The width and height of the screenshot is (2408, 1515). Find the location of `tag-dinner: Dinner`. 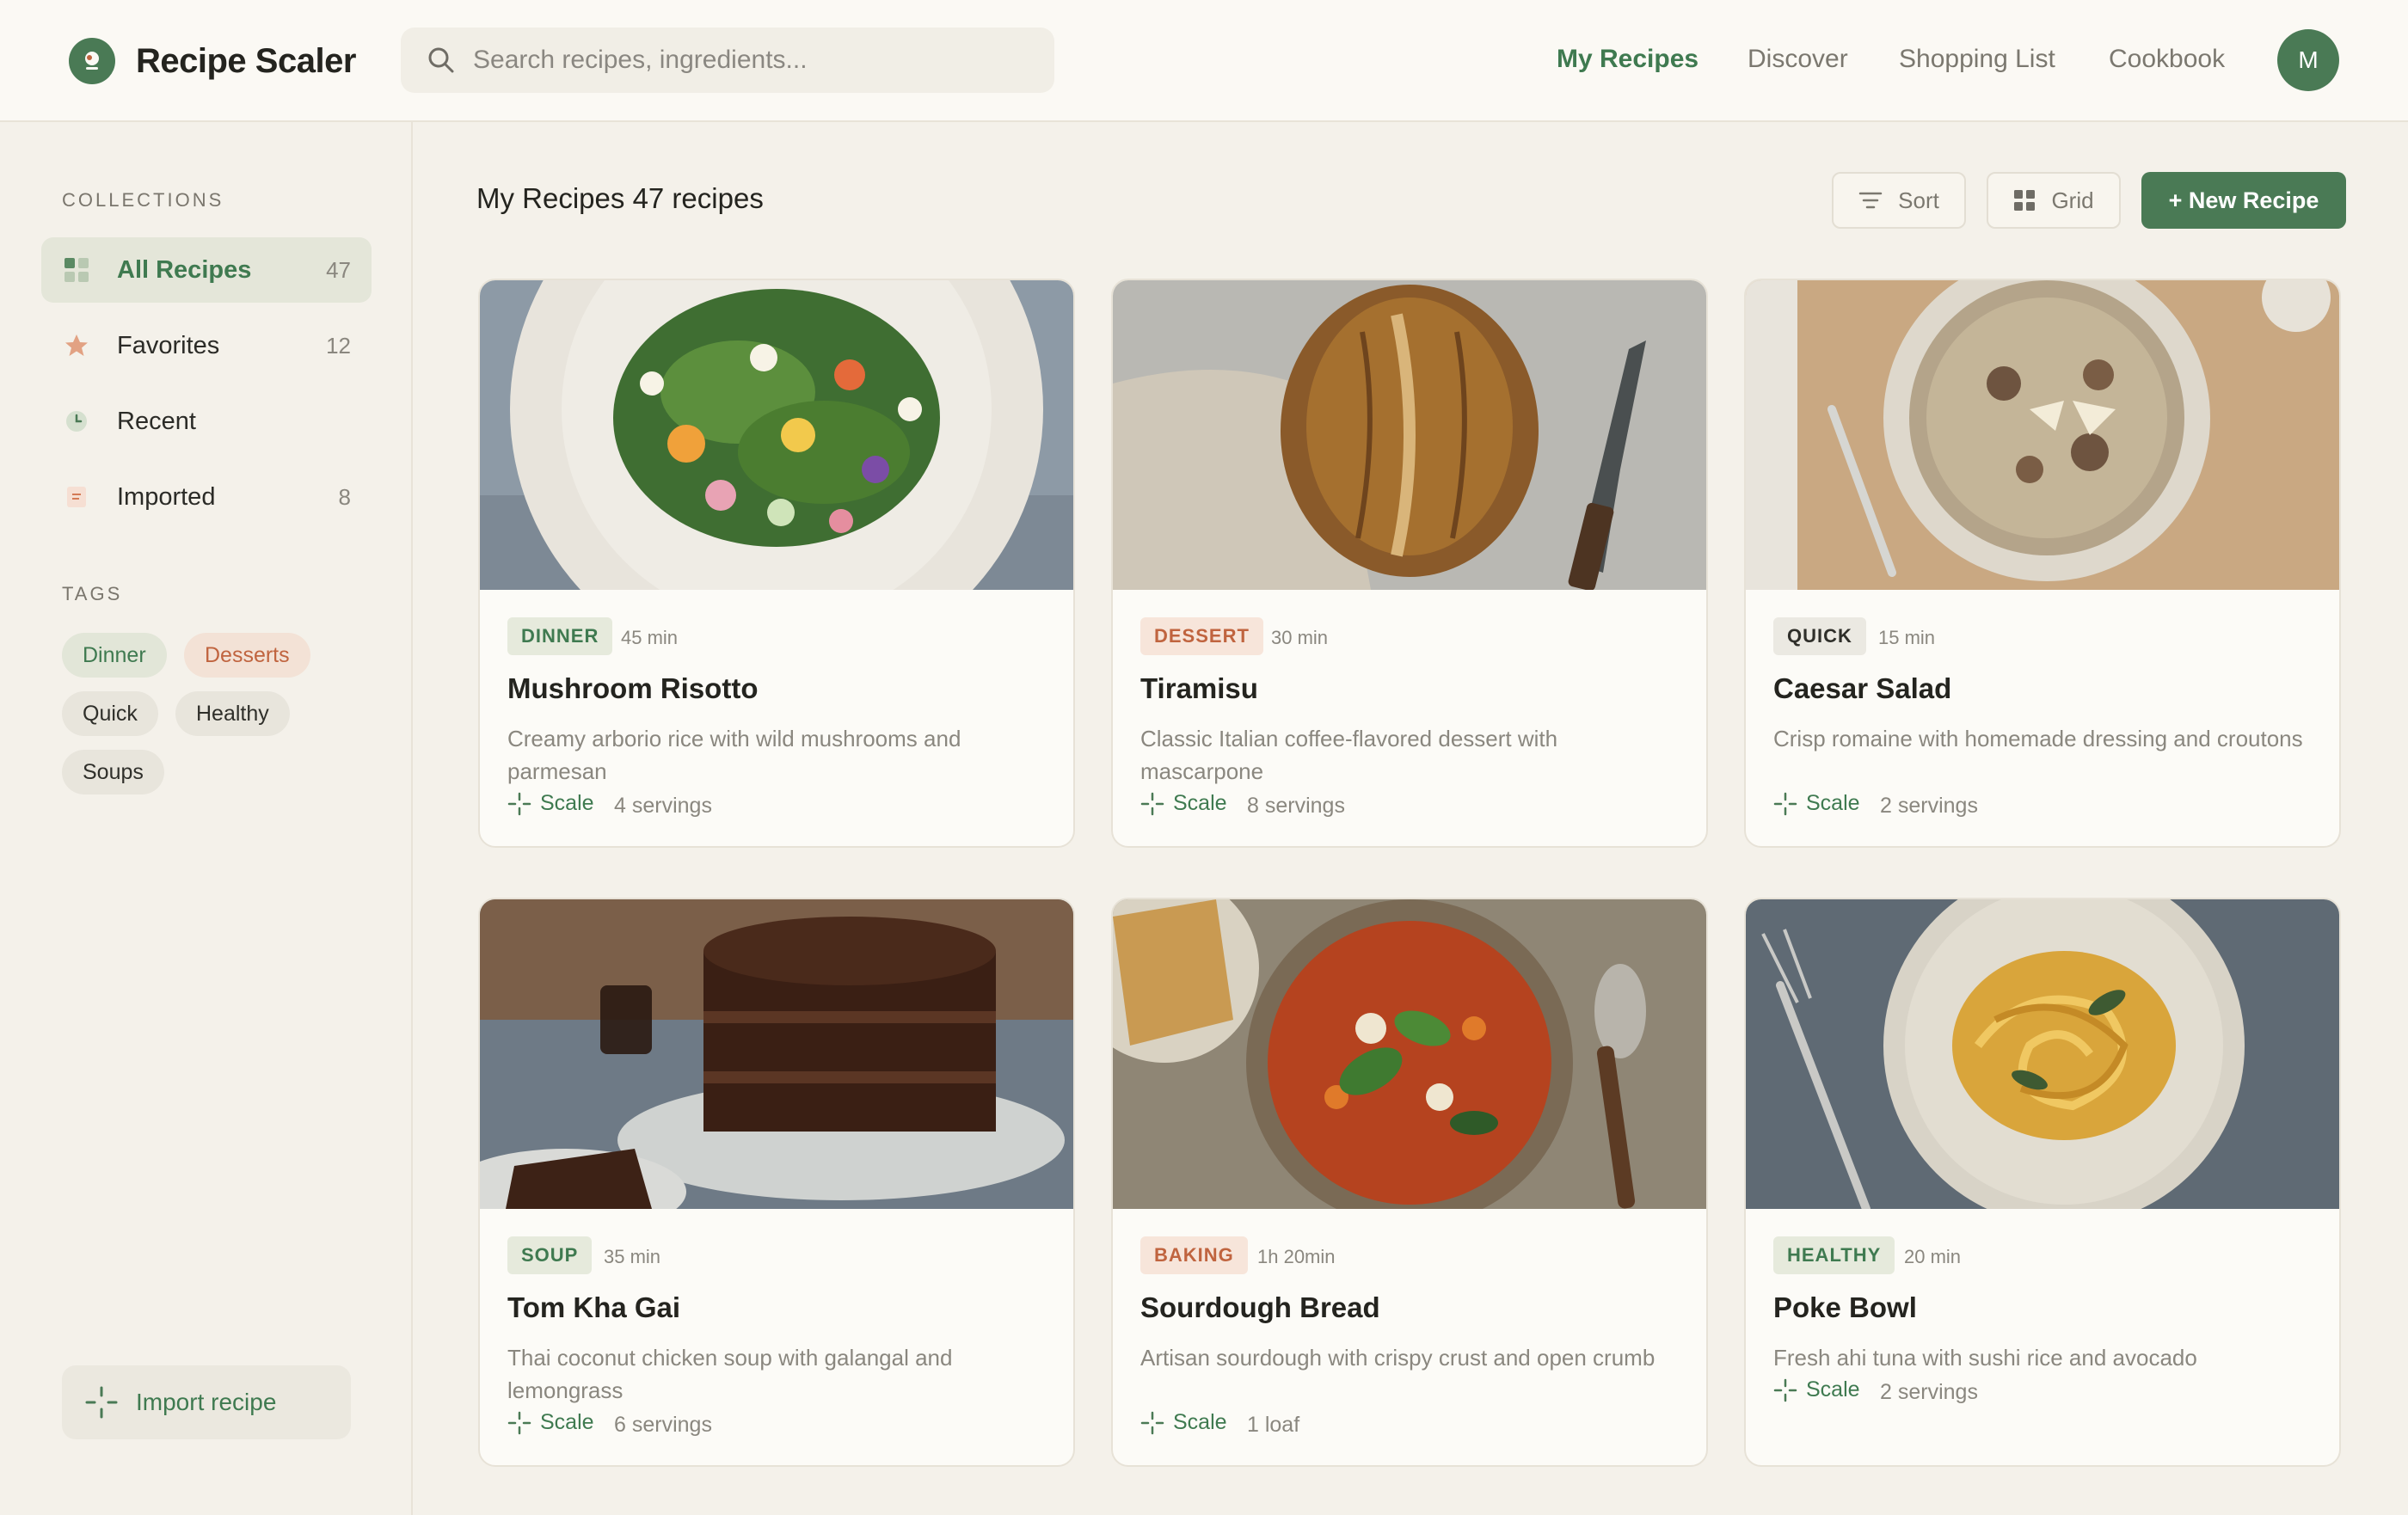

tag-dinner: Dinner is located at coordinates (114, 655).